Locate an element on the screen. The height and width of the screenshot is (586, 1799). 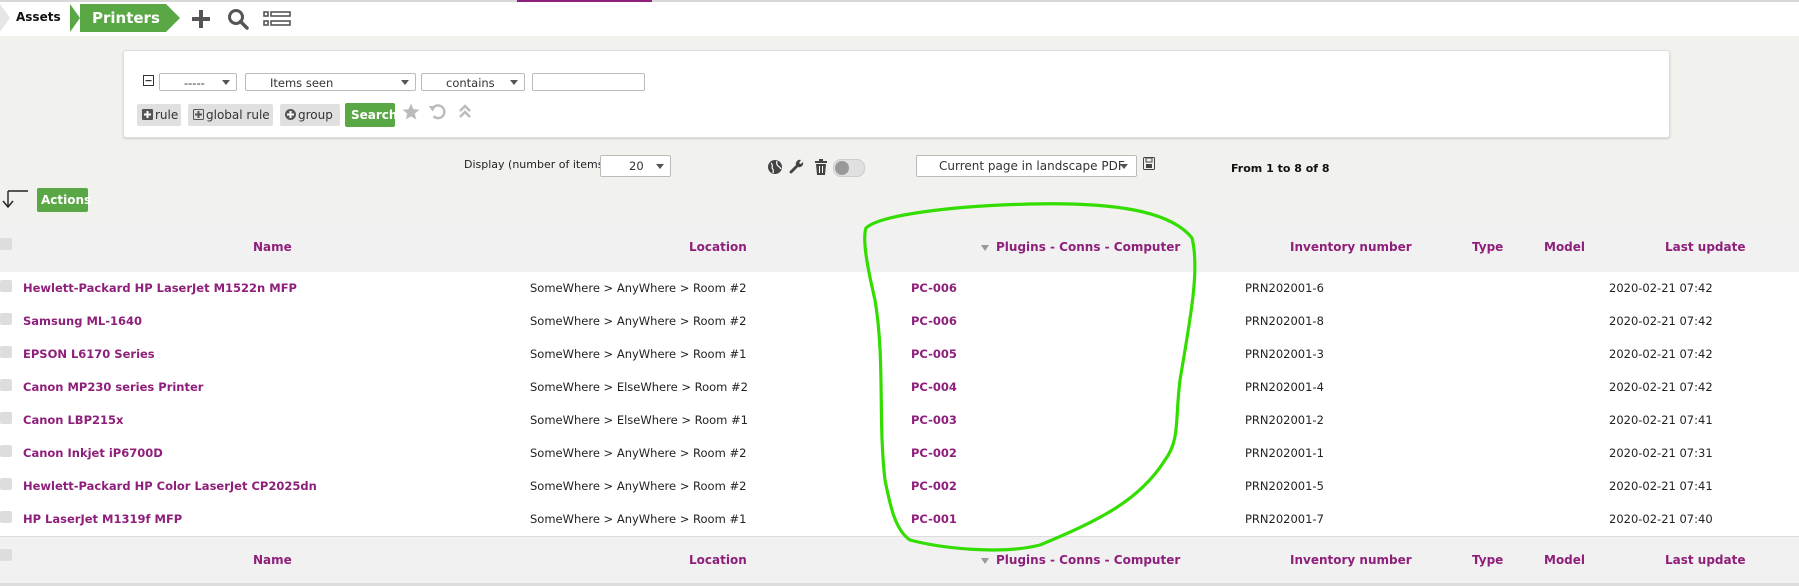
breadcrumb-printers: Printers is located at coordinates (118, 18).